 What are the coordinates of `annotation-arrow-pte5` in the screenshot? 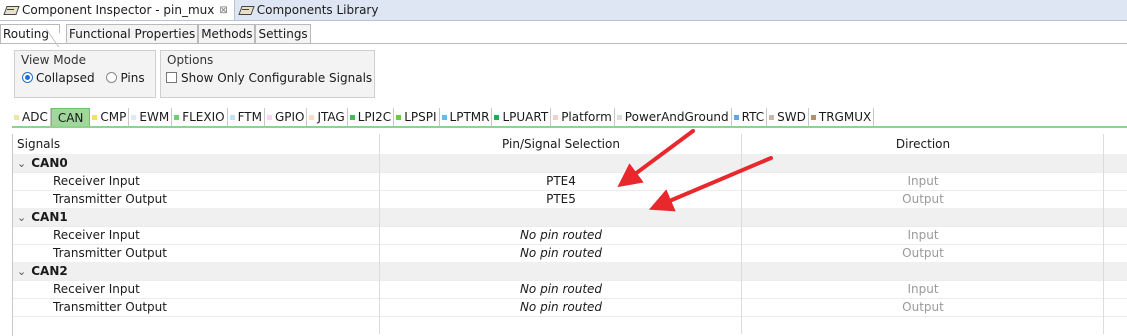 It's located at (710, 184).